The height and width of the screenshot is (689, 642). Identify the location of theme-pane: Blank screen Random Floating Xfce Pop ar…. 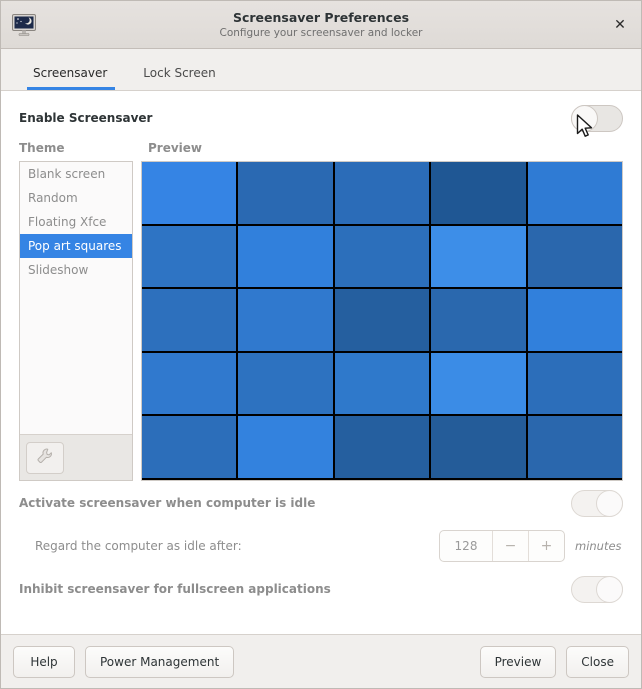
(76, 321).